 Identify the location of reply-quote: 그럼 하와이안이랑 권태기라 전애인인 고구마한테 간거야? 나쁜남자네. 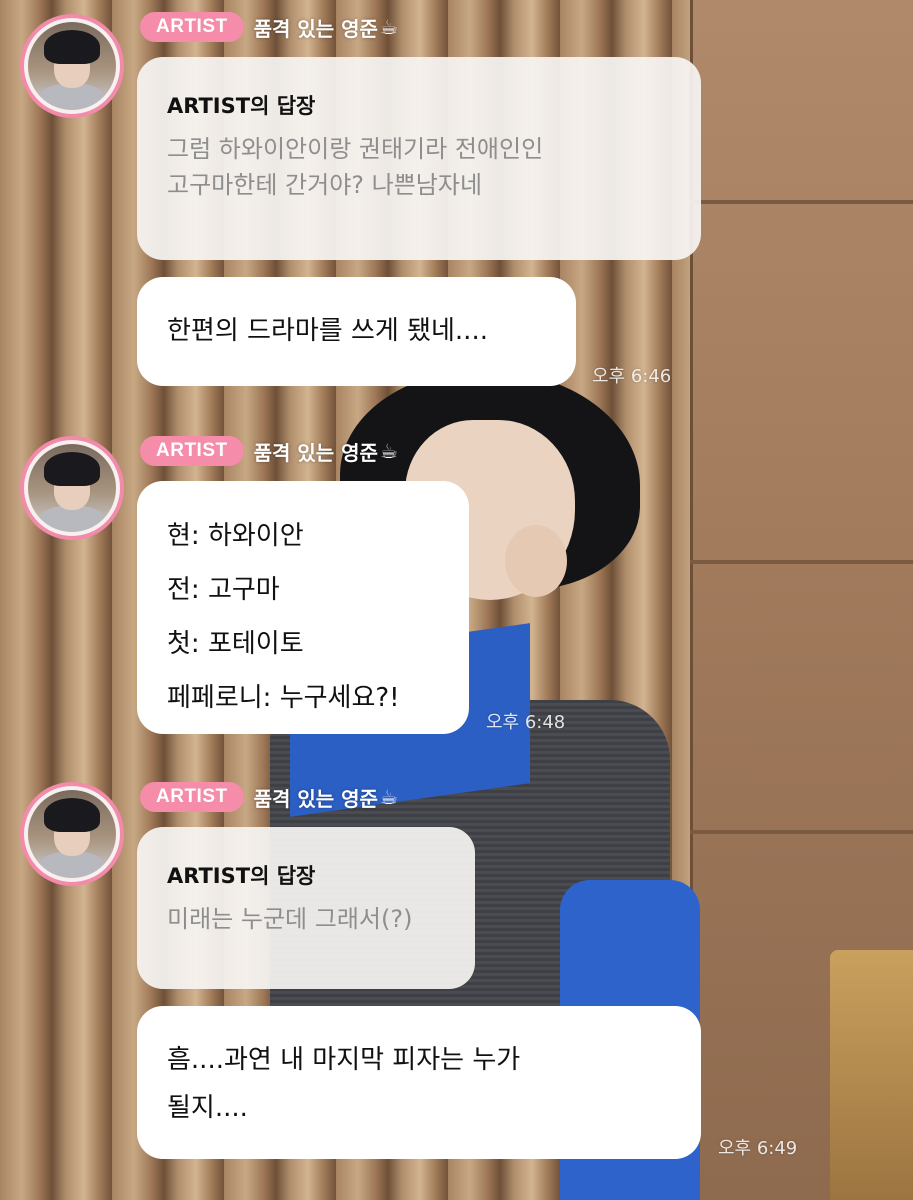
(355, 167).